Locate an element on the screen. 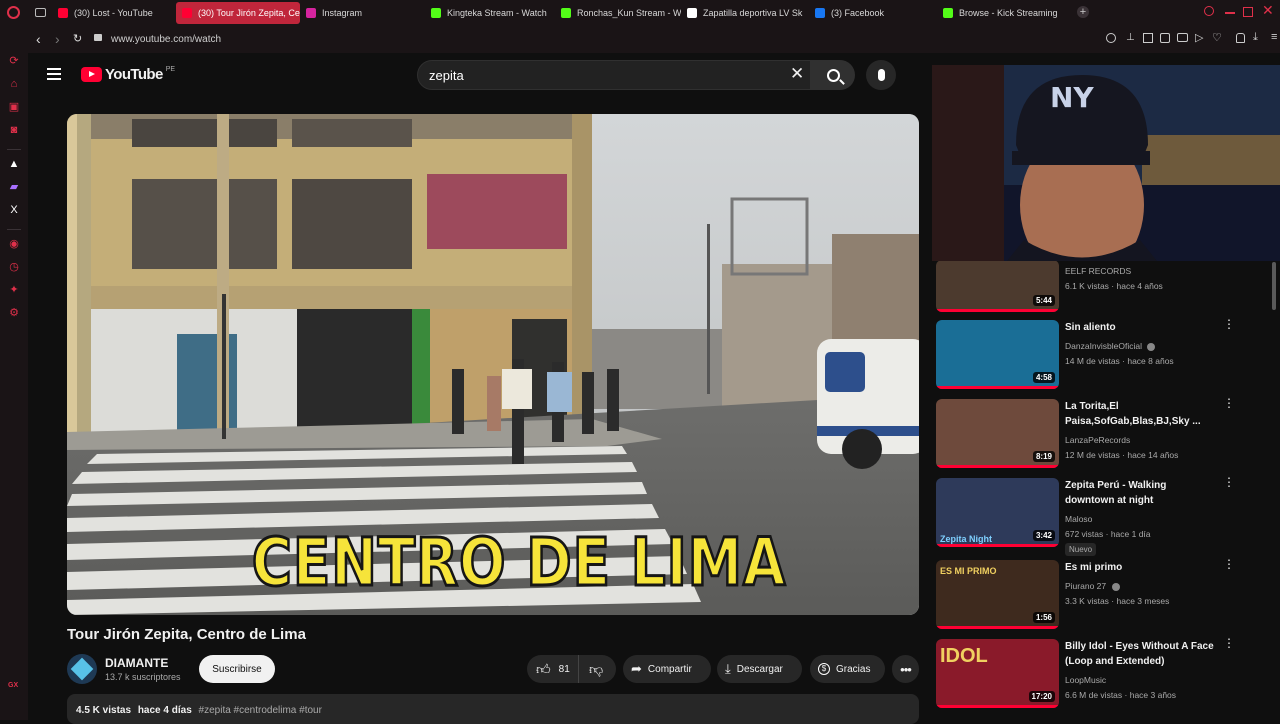 The width and height of the screenshot is (1280, 724). play-icon: ▷ is located at coordinates (1199, 37).